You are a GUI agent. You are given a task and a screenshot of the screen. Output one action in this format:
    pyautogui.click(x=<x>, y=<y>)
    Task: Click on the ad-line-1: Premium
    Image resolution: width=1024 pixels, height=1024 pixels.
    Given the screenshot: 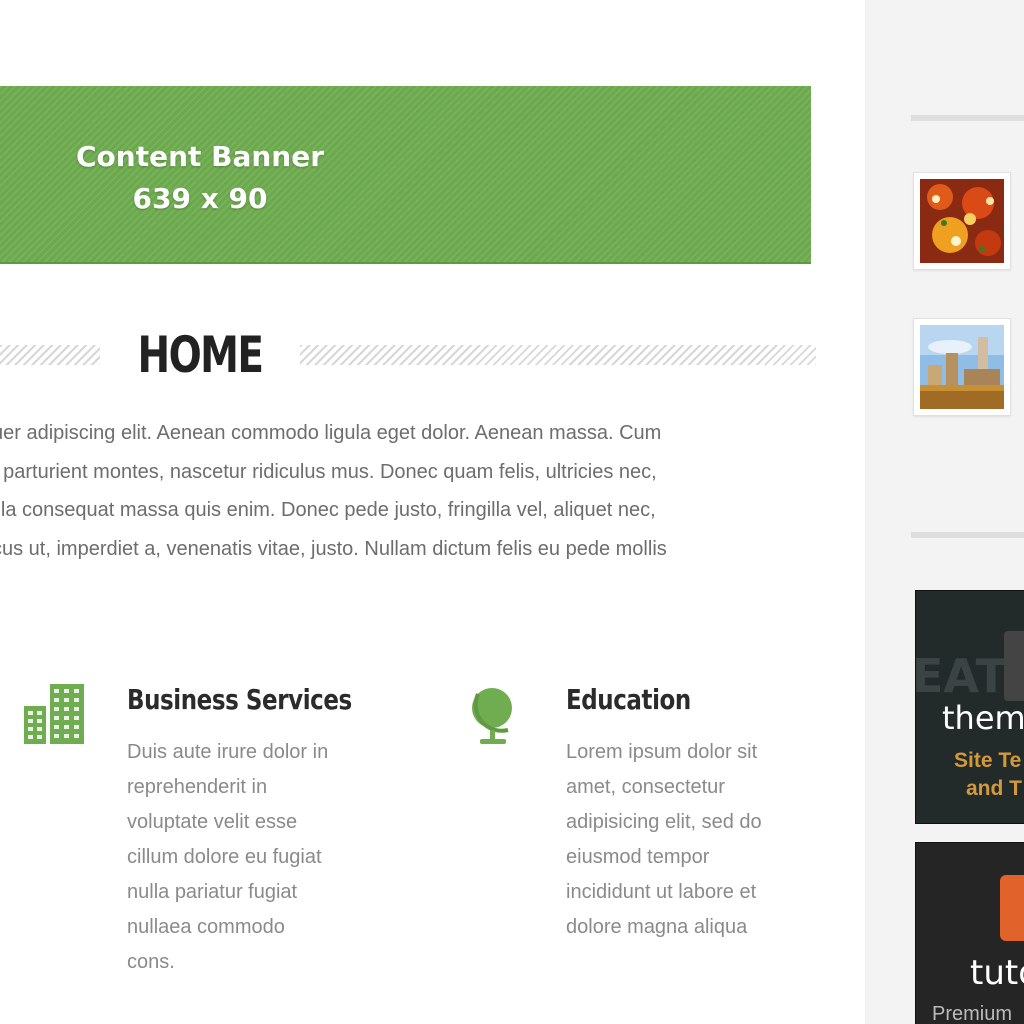 What is the action you would take?
    pyautogui.click(x=972, y=1013)
    